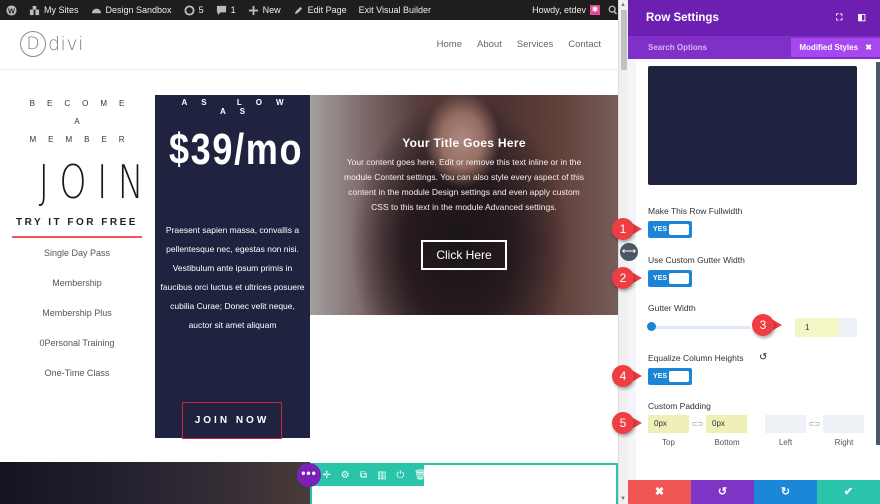  What do you see at coordinates (829, 47) in the screenshot?
I see `filter-label: Modified Styles` at bounding box center [829, 47].